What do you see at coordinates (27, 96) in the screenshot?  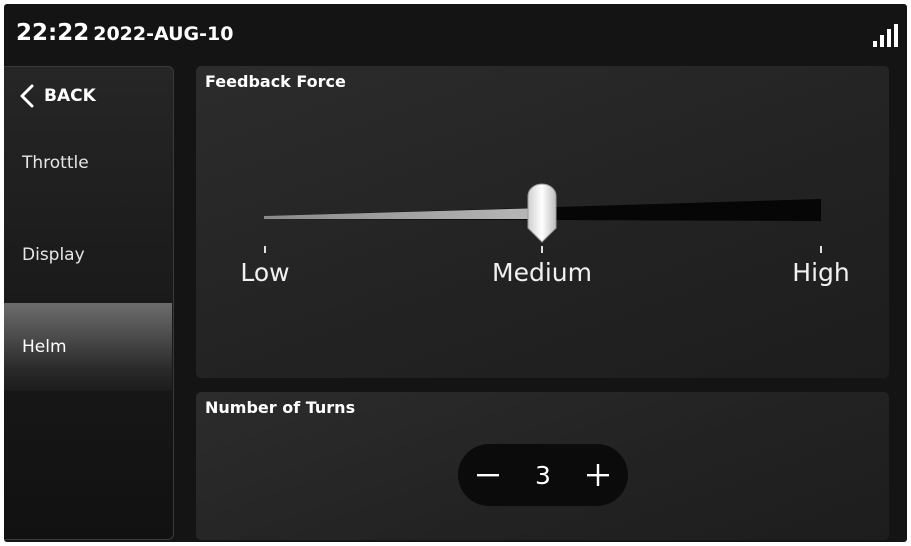 I see `chevron-left-icon` at bounding box center [27, 96].